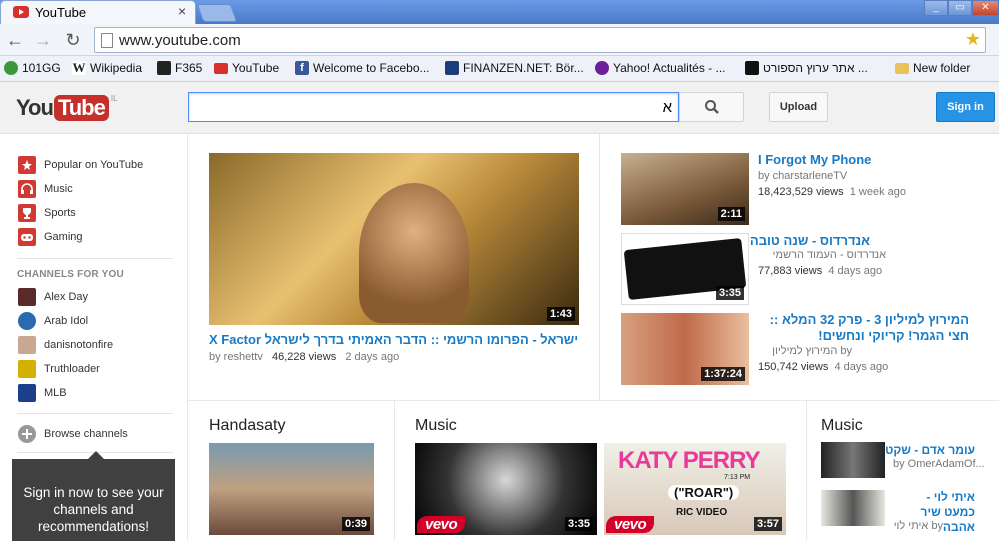 The image size is (999, 541). What do you see at coordinates (11, 68) in the screenshot?
I see `101gg-icon` at bounding box center [11, 68].